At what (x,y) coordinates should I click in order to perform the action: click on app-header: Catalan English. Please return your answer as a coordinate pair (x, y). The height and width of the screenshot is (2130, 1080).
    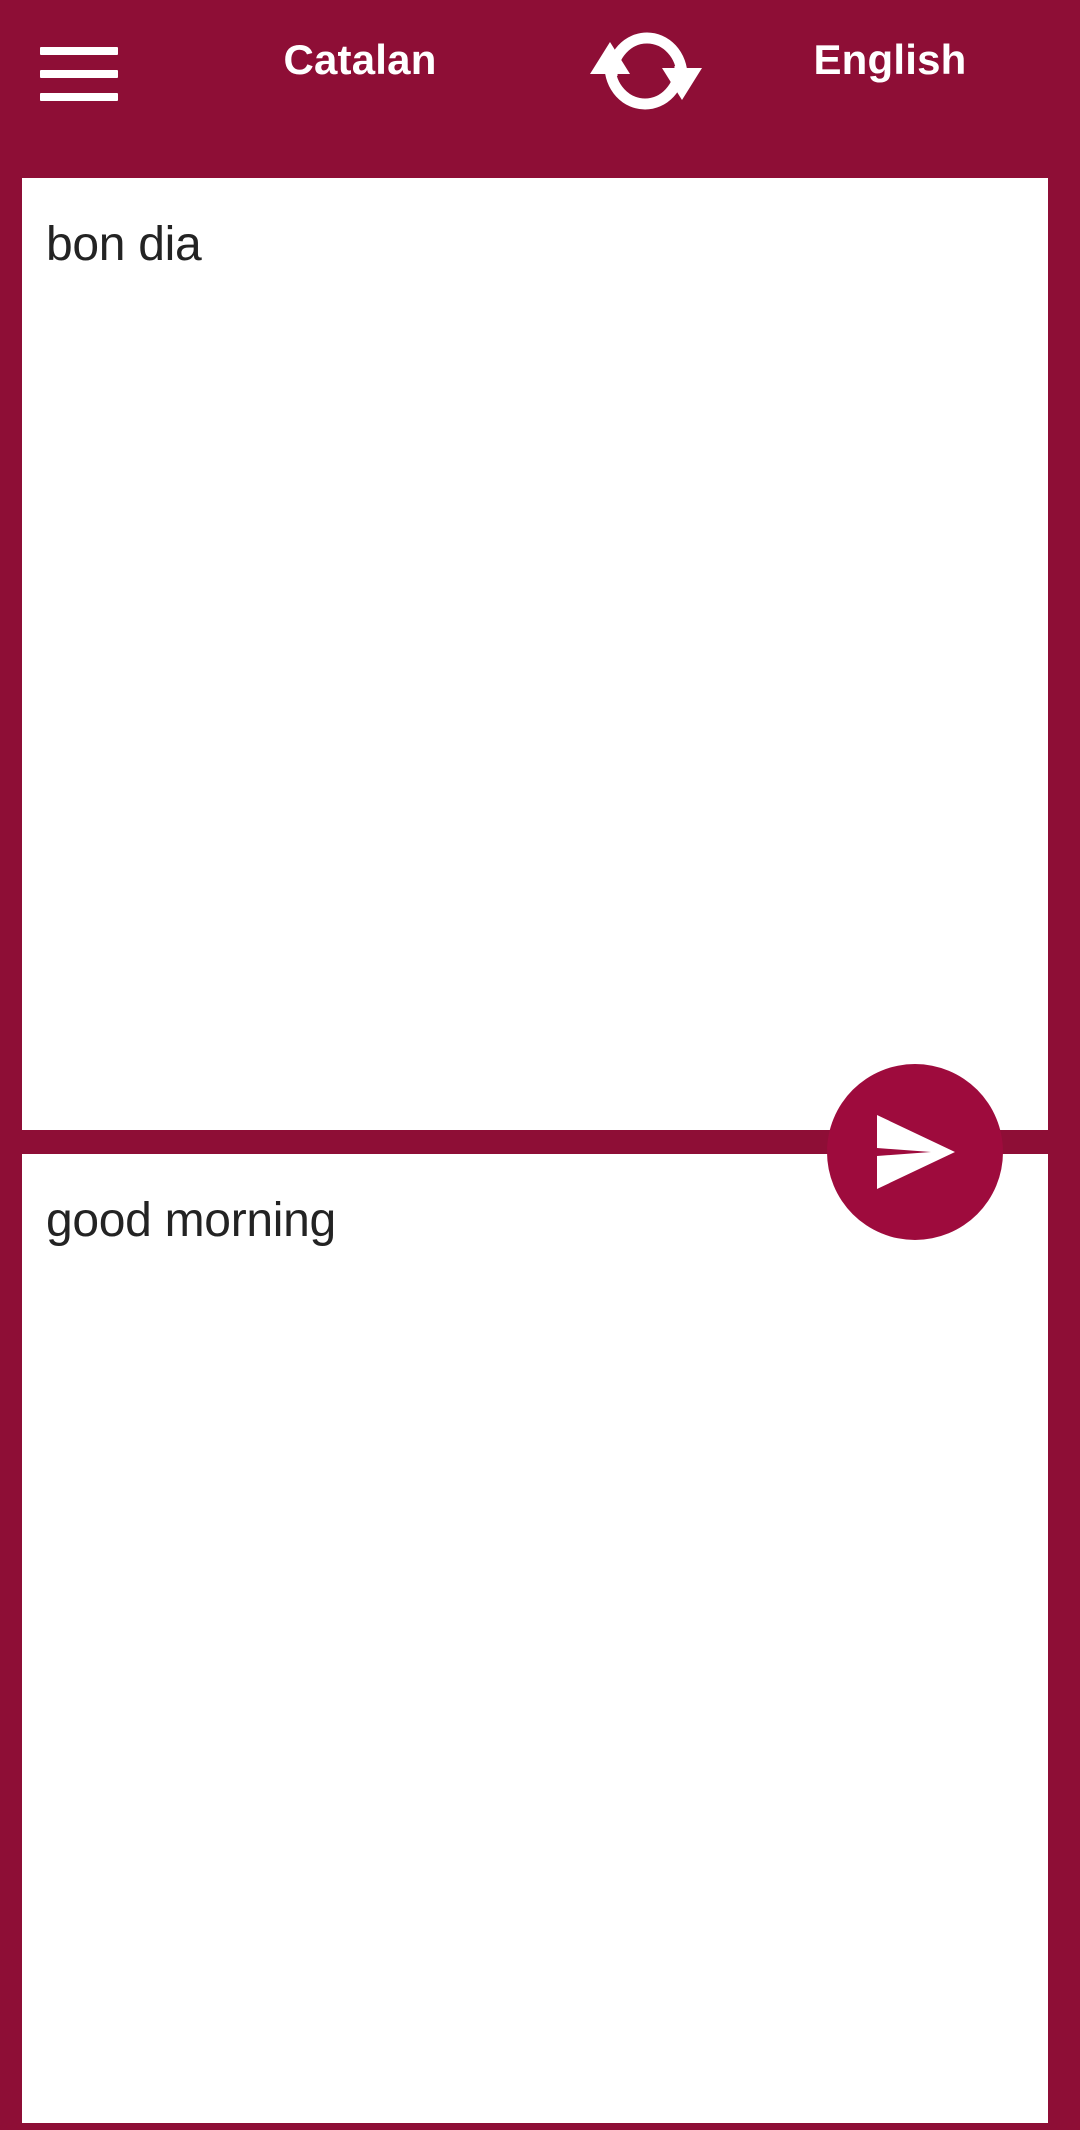
    Looking at the image, I should click on (540, 89).